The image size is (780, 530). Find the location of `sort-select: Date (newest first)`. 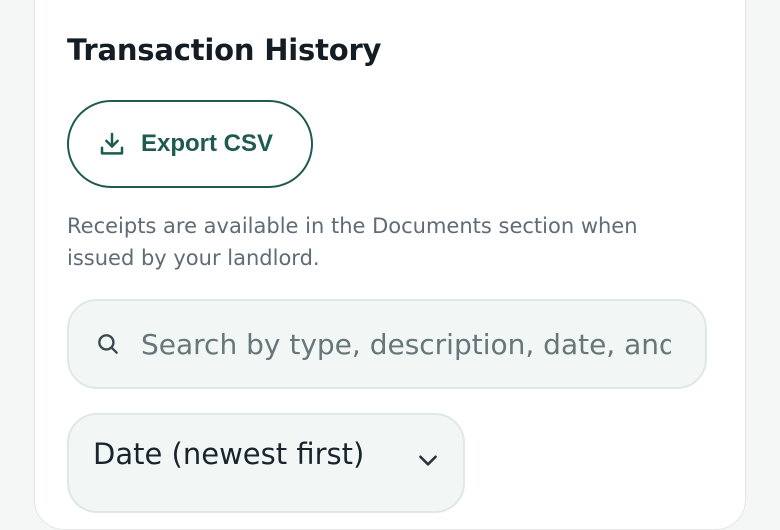

sort-select: Date (newest first) is located at coordinates (266, 463).